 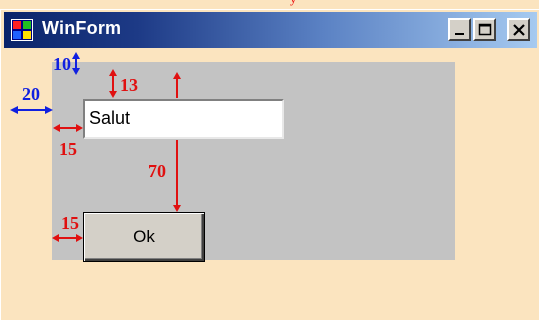 What do you see at coordinates (129, 85) in the screenshot?
I see `textbox-top-label: 13` at bounding box center [129, 85].